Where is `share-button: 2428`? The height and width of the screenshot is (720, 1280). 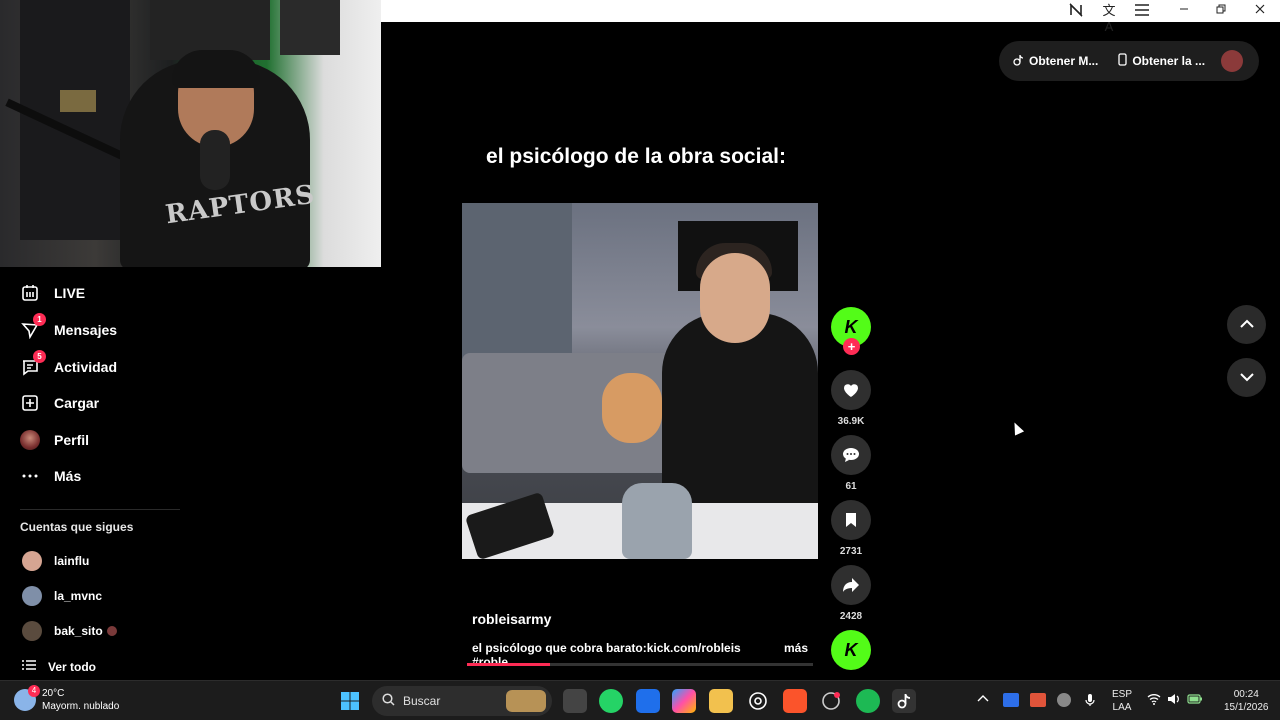
share-button: 2428 is located at coordinates (851, 593).